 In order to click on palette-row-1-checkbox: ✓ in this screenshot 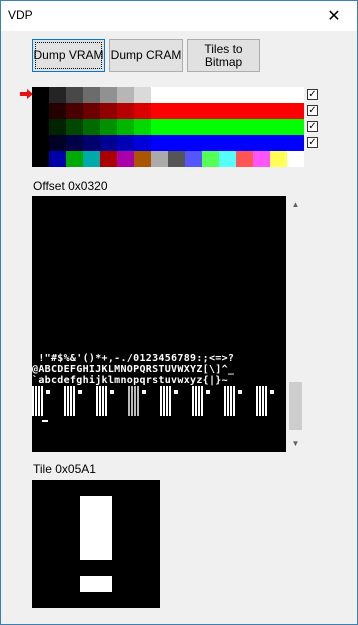, I will do `click(312, 110)`.